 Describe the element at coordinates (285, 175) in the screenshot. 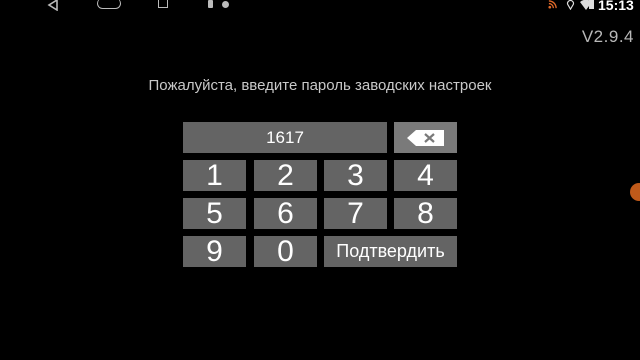

I see `key-2: 2` at that location.